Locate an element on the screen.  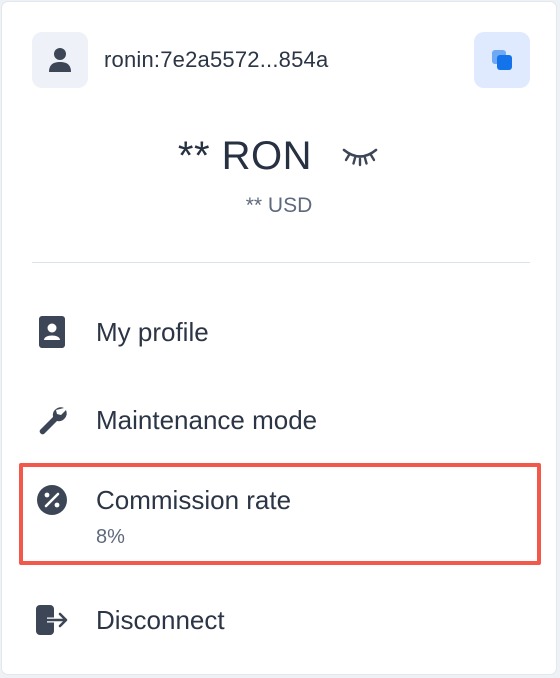
divider is located at coordinates (281, 262).